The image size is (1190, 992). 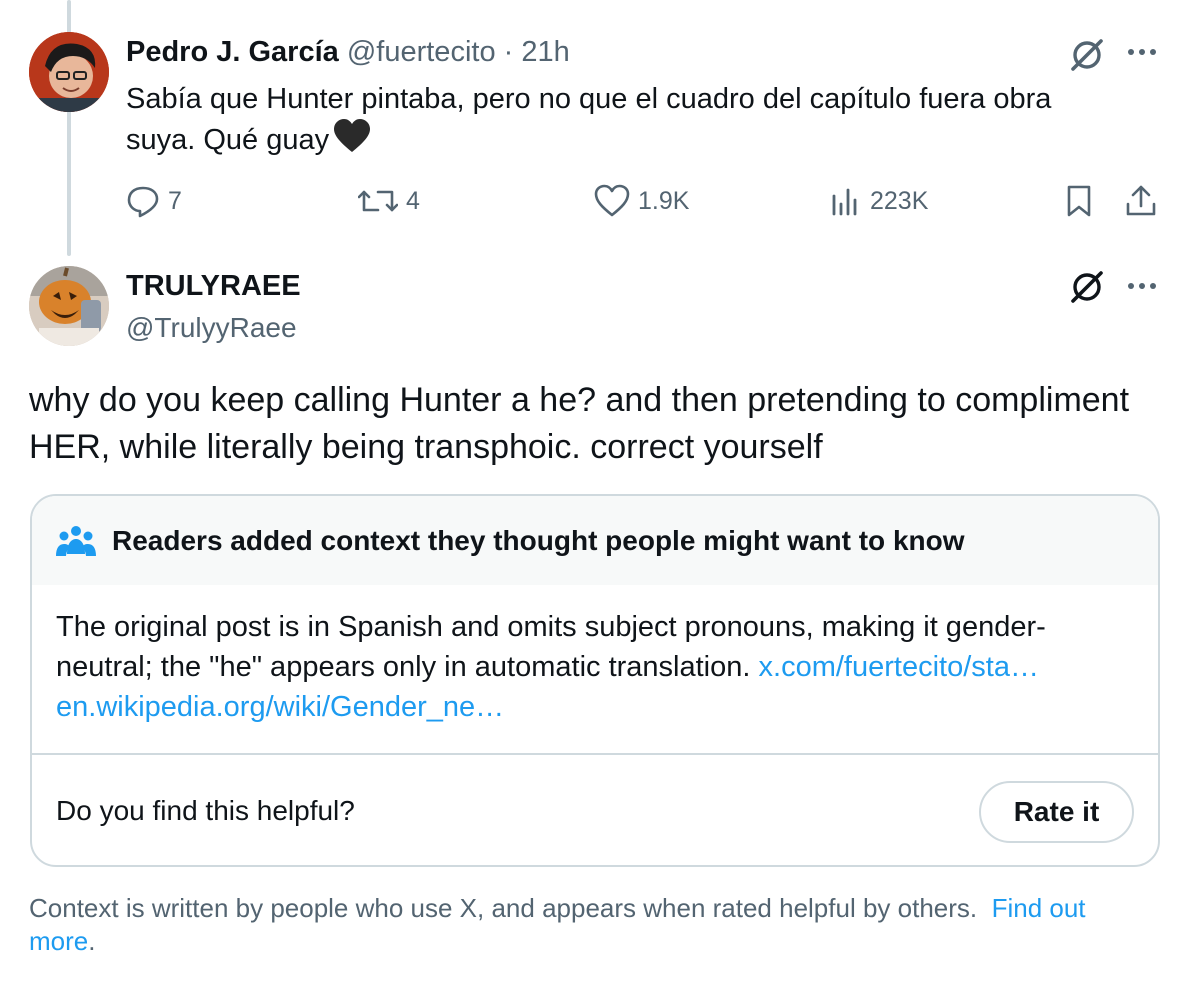 I want to click on bookmark-button, so click(x=1079, y=201).